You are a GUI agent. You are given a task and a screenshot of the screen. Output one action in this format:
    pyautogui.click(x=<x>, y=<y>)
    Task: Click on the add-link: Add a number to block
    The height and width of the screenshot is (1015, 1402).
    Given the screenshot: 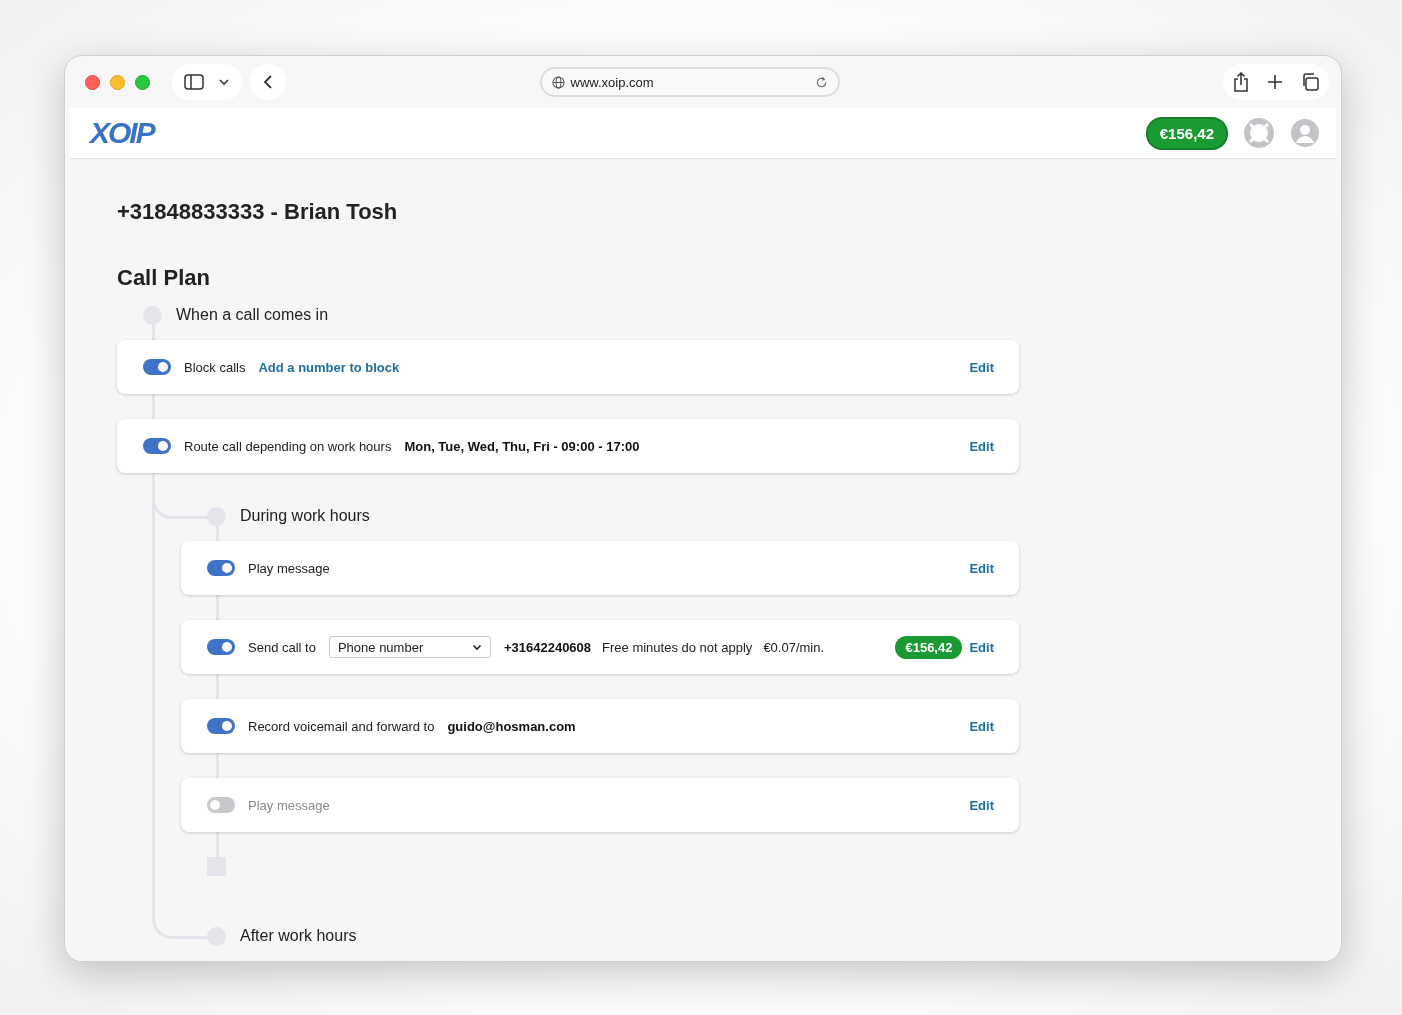 What is the action you would take?
    pyautogui.click(x=329, y=367)
    